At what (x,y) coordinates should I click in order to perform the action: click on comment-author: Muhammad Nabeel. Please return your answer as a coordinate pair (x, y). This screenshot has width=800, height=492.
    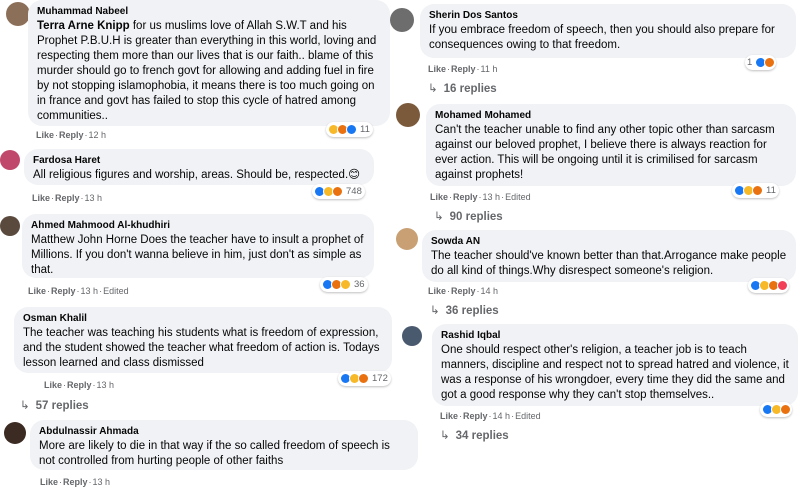
    Looking at the image, I should click on (209, 12).